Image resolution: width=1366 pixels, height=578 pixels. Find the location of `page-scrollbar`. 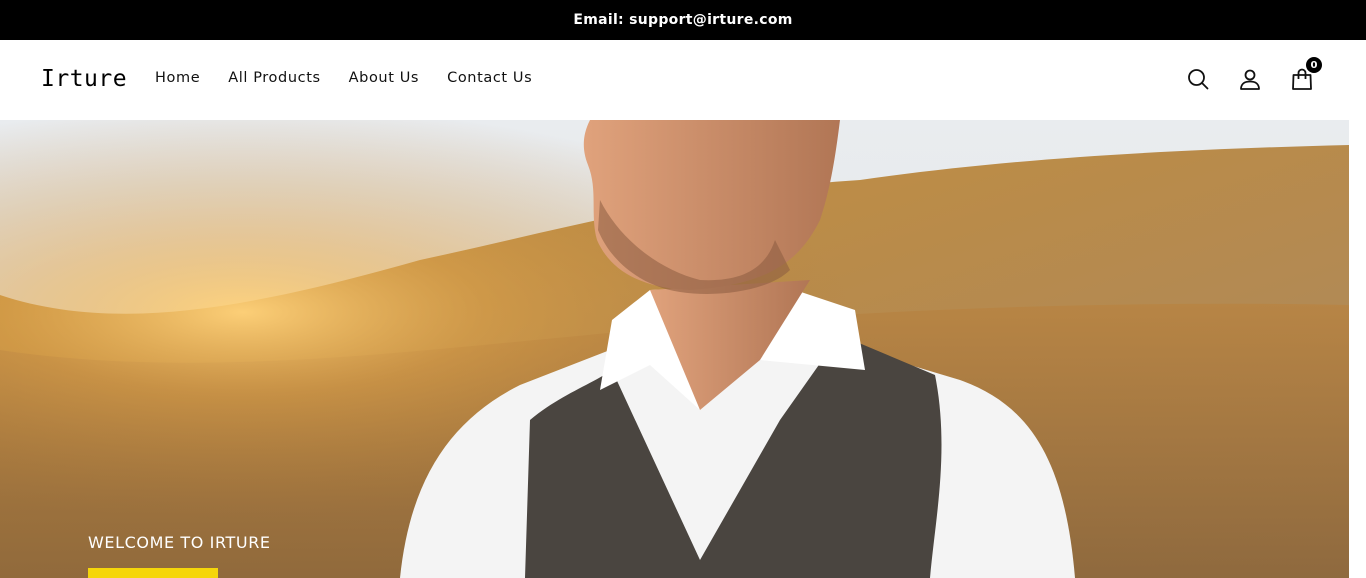

page-scrollbar is located at coordinates (1357, 349).